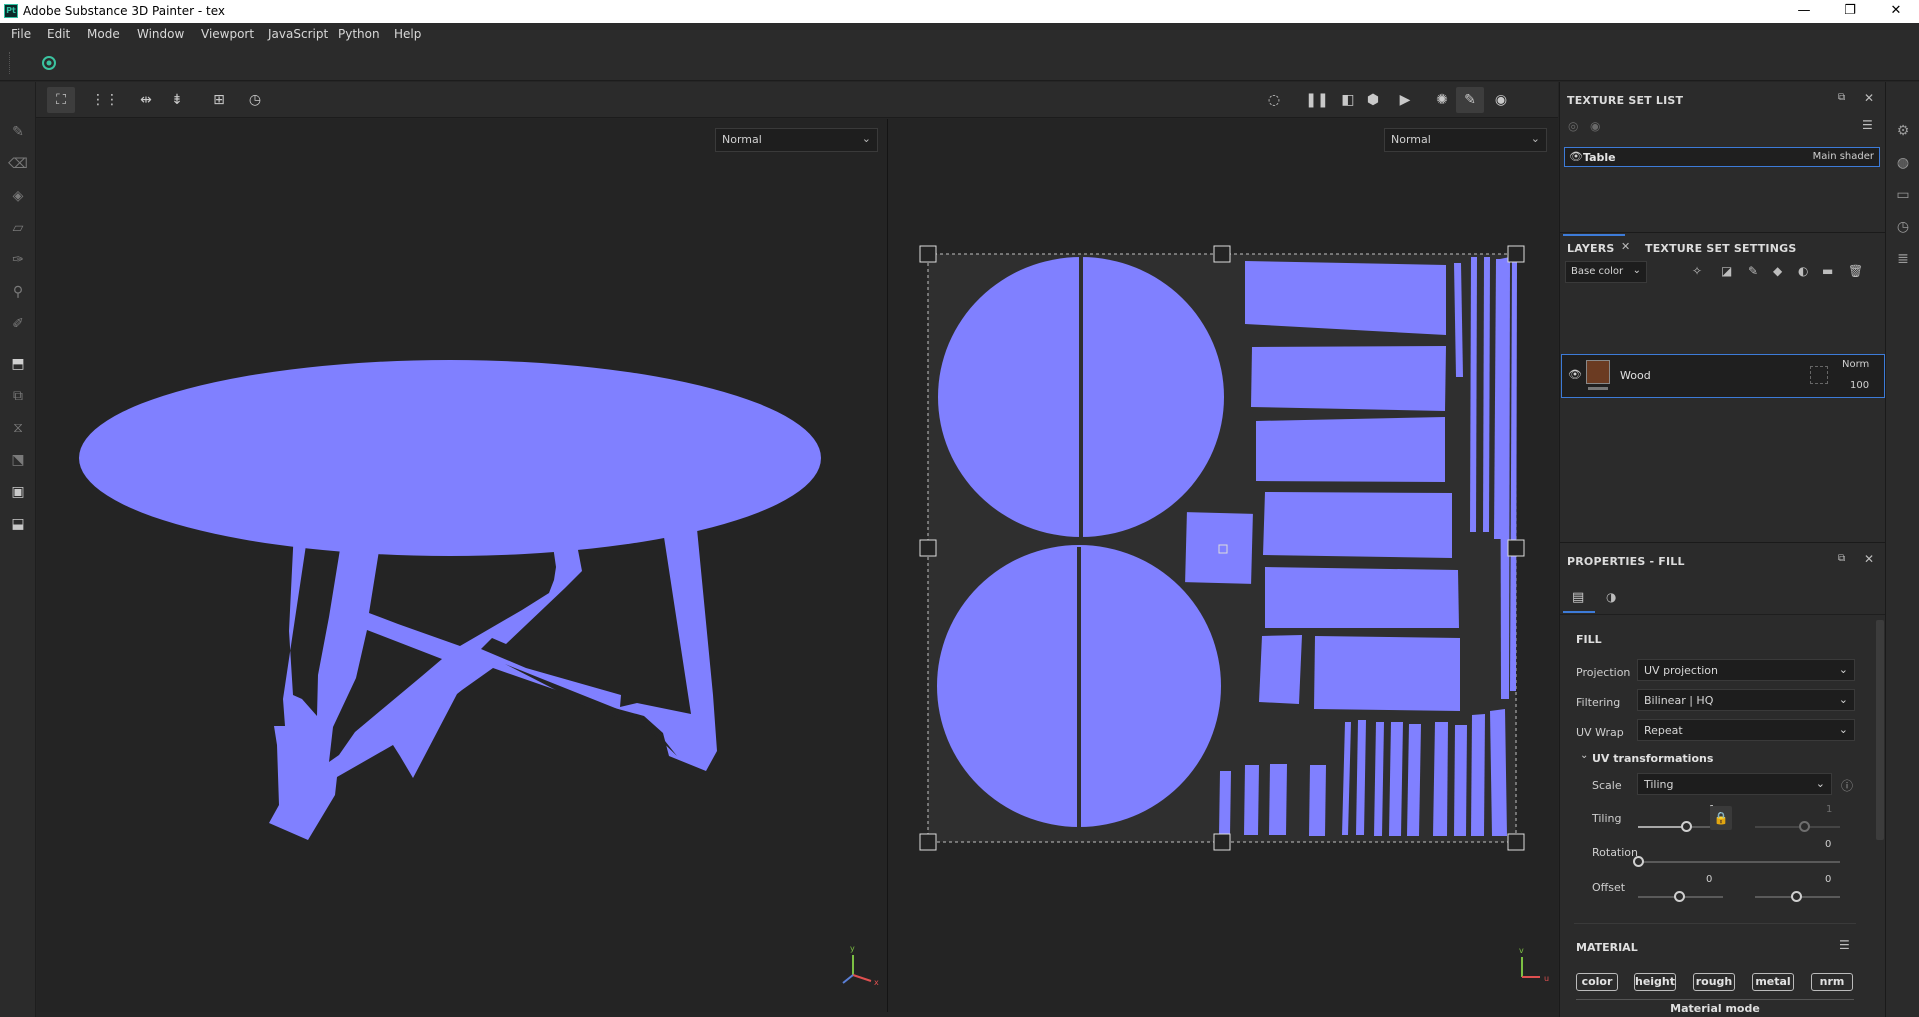 This screenshot has height=1017, width=1919. Describe the element at coordinates (1655, 982) in the screenshot. I see `material-height-toggle: height` at that location.